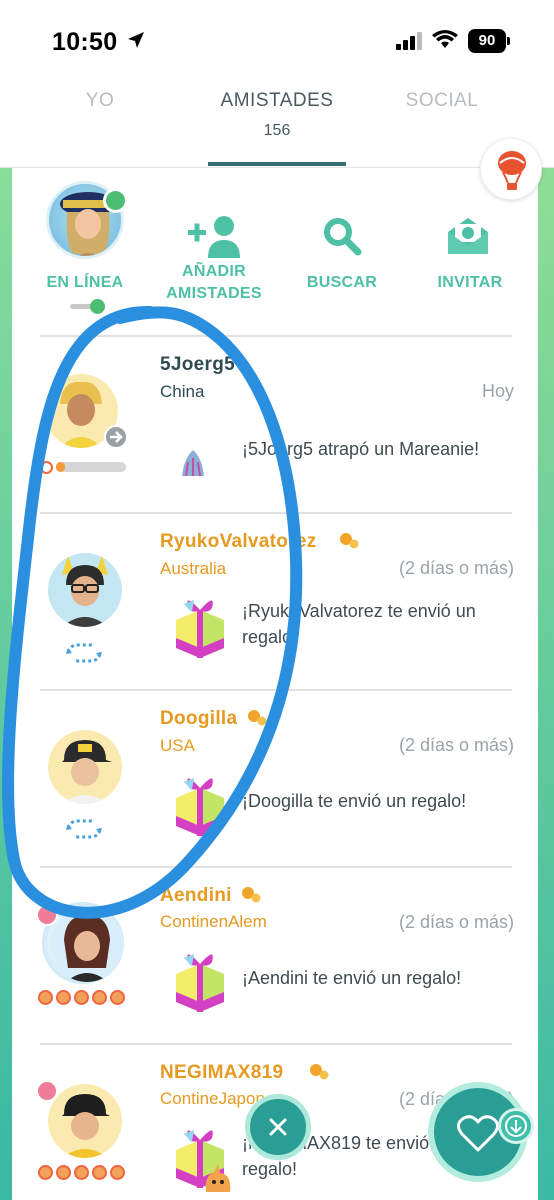 The width and height of the screenshot is (554, 1200). I want to click on tab-social: SOCIAL, so click(442, 101).